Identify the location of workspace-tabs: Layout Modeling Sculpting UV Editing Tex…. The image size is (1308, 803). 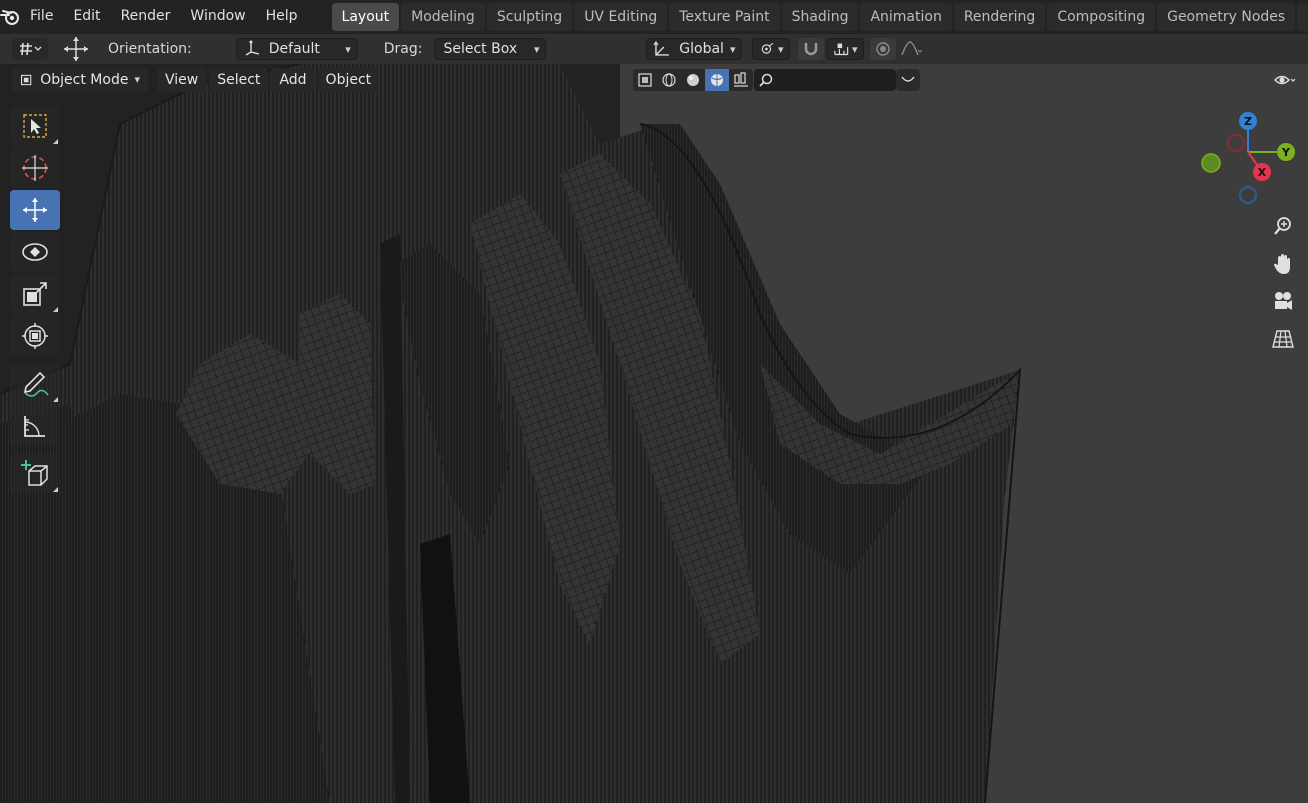
(819, 17).